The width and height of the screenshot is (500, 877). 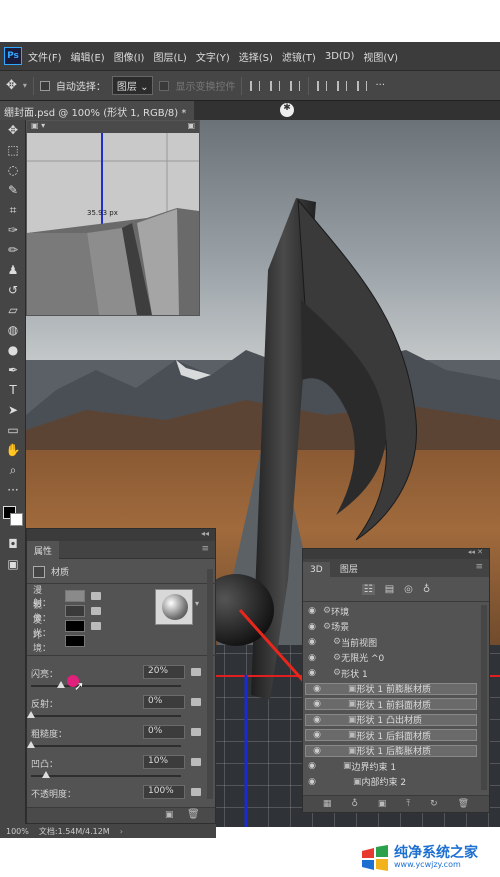 What do you see at coordinates (327, 804) in the screenshot?
I see `scene-icon: ▦` at bounding box center [327, 804].